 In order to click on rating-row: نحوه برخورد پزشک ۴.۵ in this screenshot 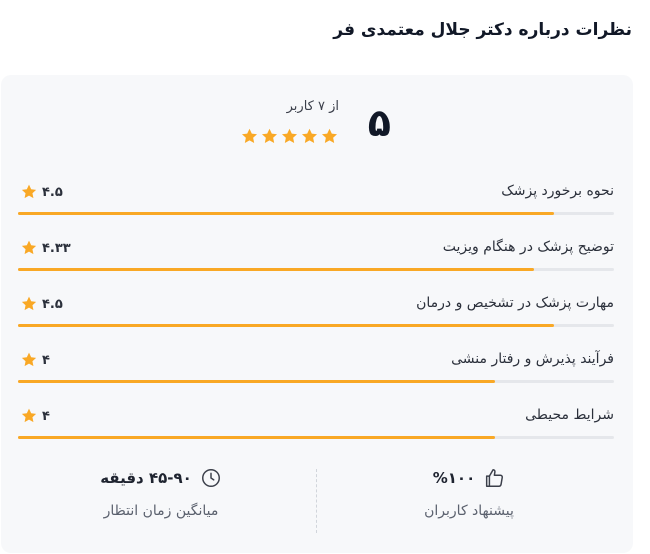, I will do `click(316, 205)`.